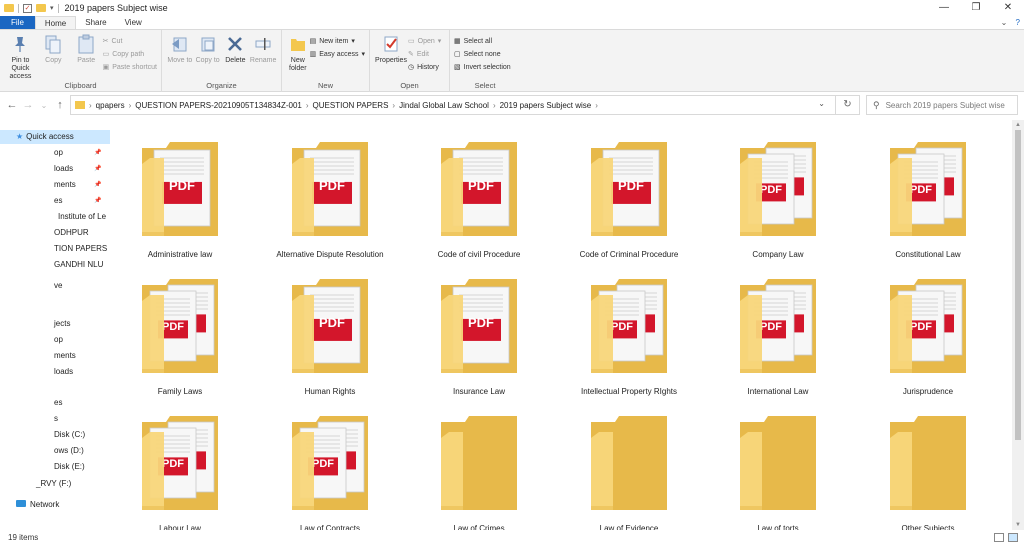  What do you see at coordinates (130, 54) in the screenshot?
I see `copy-path-button: ▭ Copy path` at bounding box center [130, 54].